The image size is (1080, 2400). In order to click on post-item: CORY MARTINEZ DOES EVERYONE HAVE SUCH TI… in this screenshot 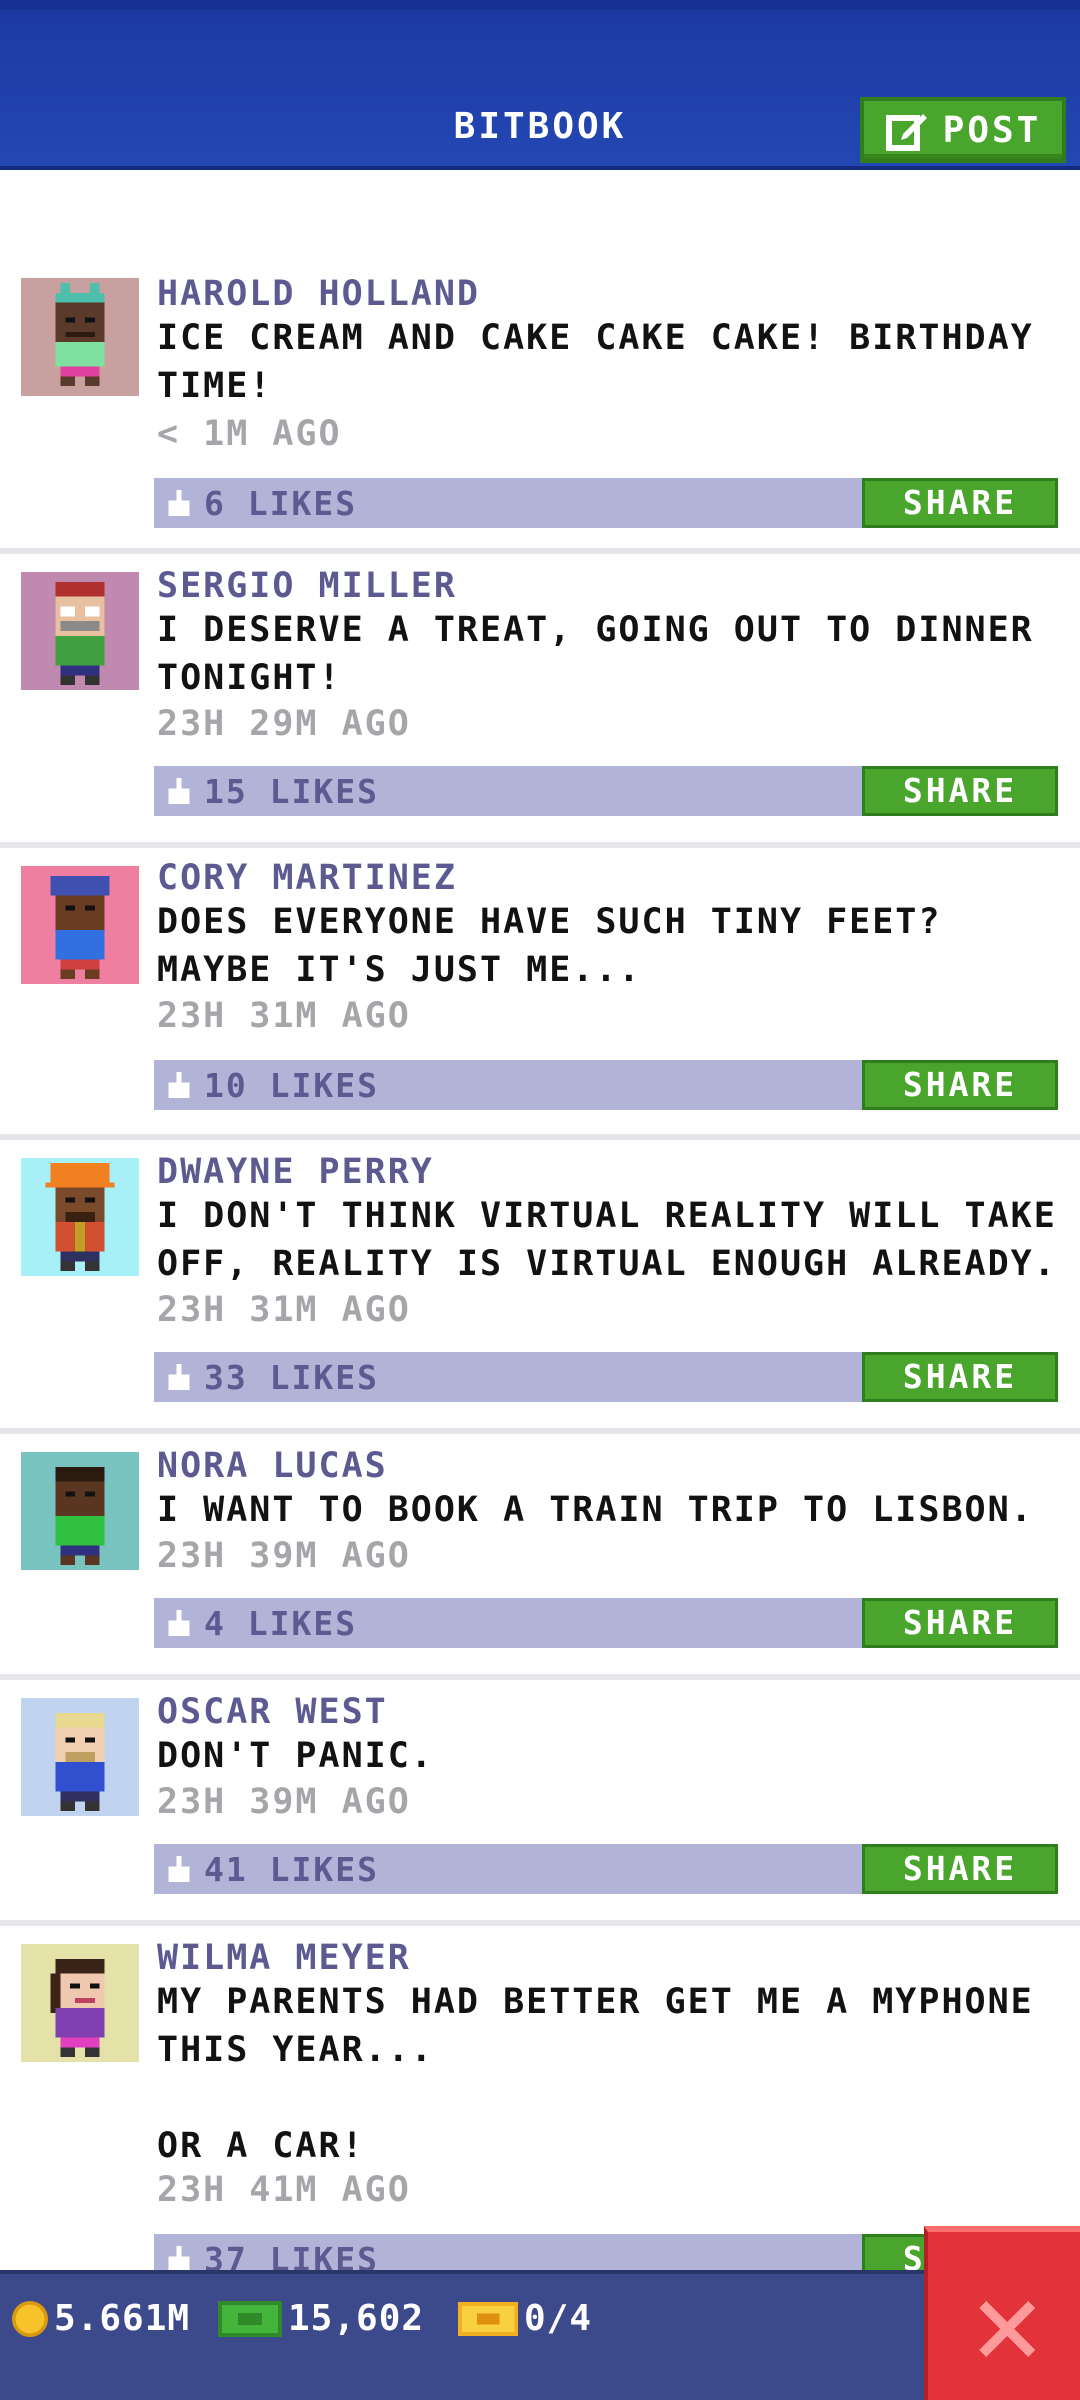, I will do `click(540, 994)`.